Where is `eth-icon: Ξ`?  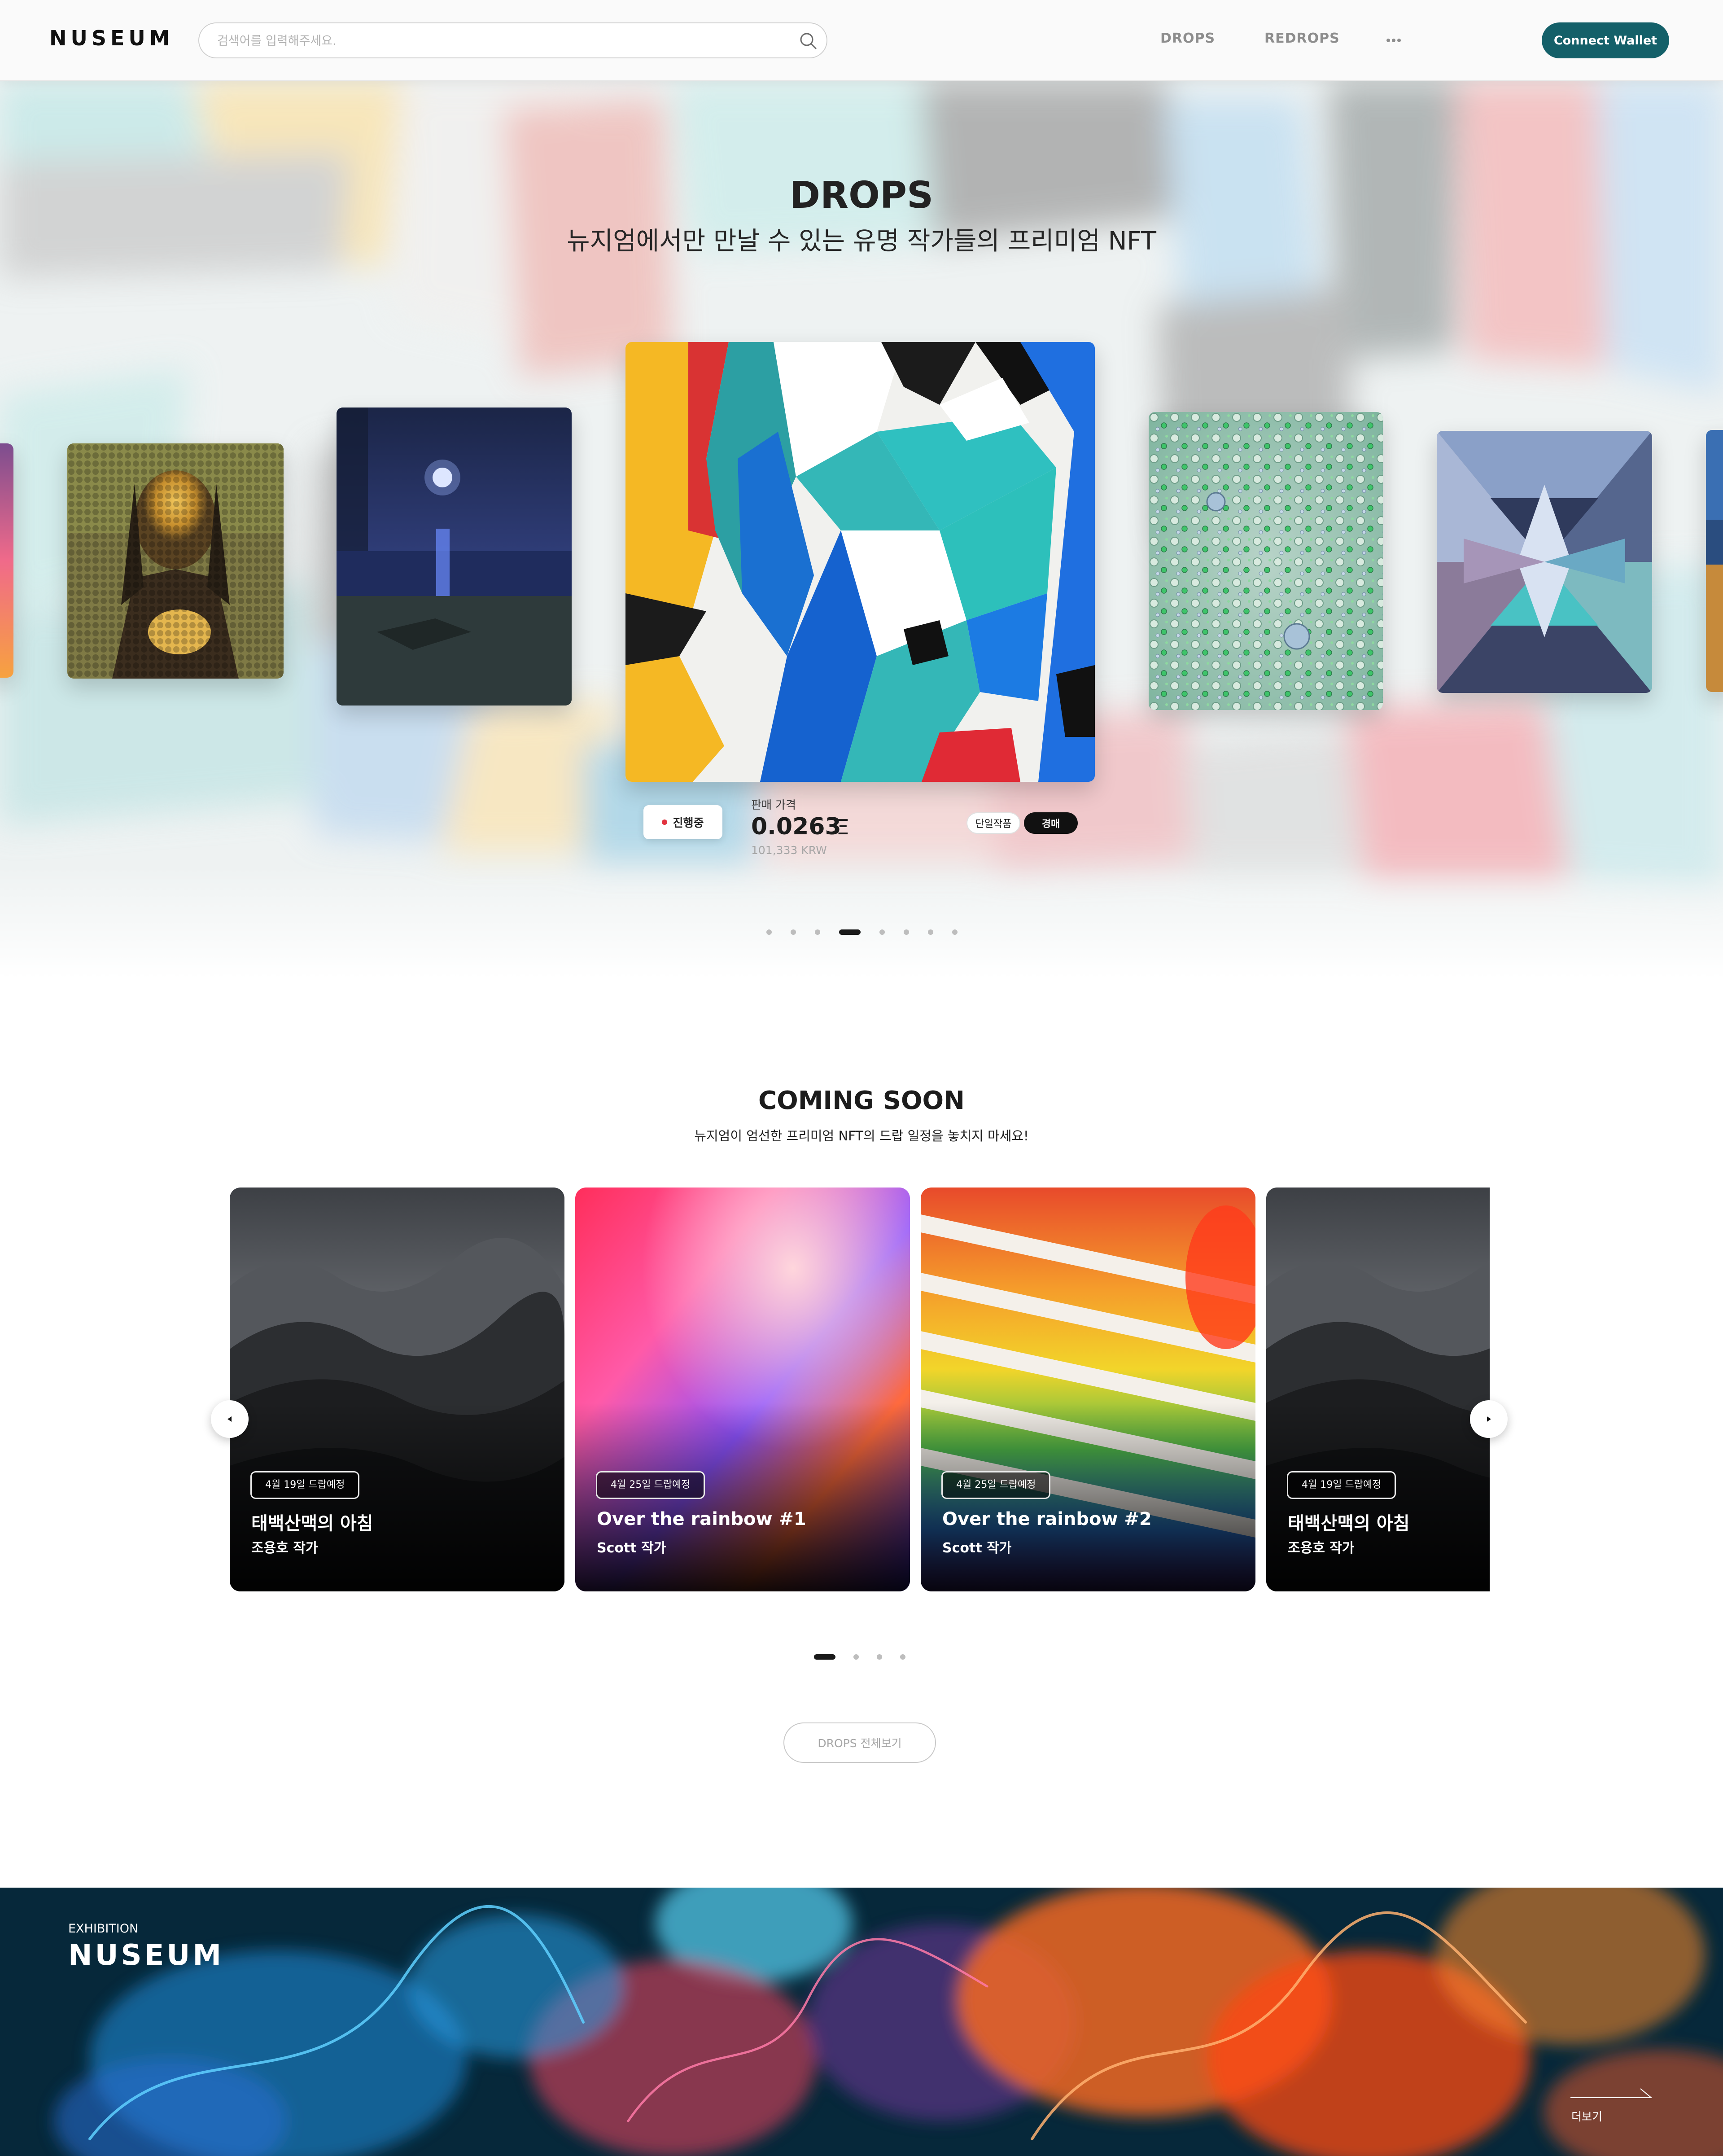
eth-icon: Ξ is located at coordinates (843, 827).